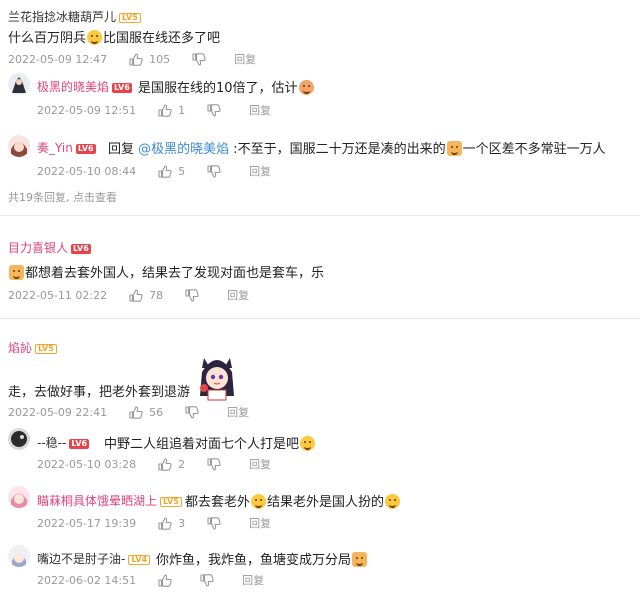 The height and width of the screenshot is (592, 640). I want to click on comment-text: 什么百万阴兵 比国服在线还多了吧, so click(114, 36).